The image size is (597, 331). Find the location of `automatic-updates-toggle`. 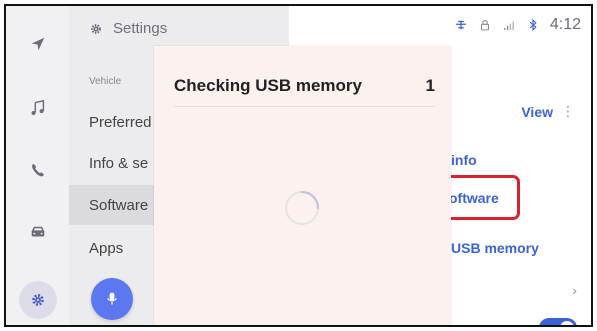

automatic-updates-toggle is located at coordinates (558, 321).